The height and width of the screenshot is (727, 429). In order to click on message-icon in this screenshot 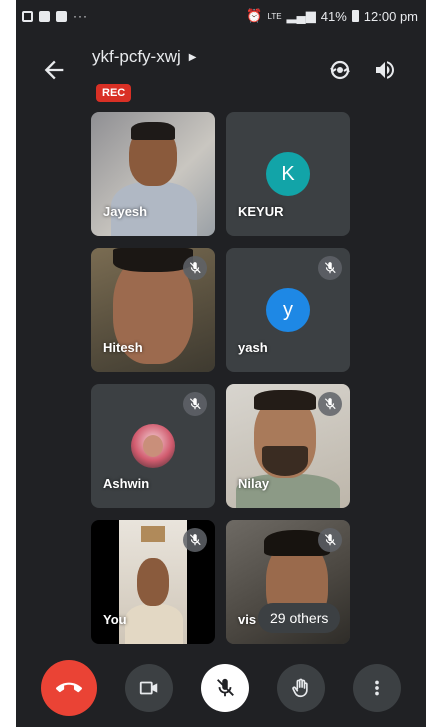, I will do `click(61, 16)`.